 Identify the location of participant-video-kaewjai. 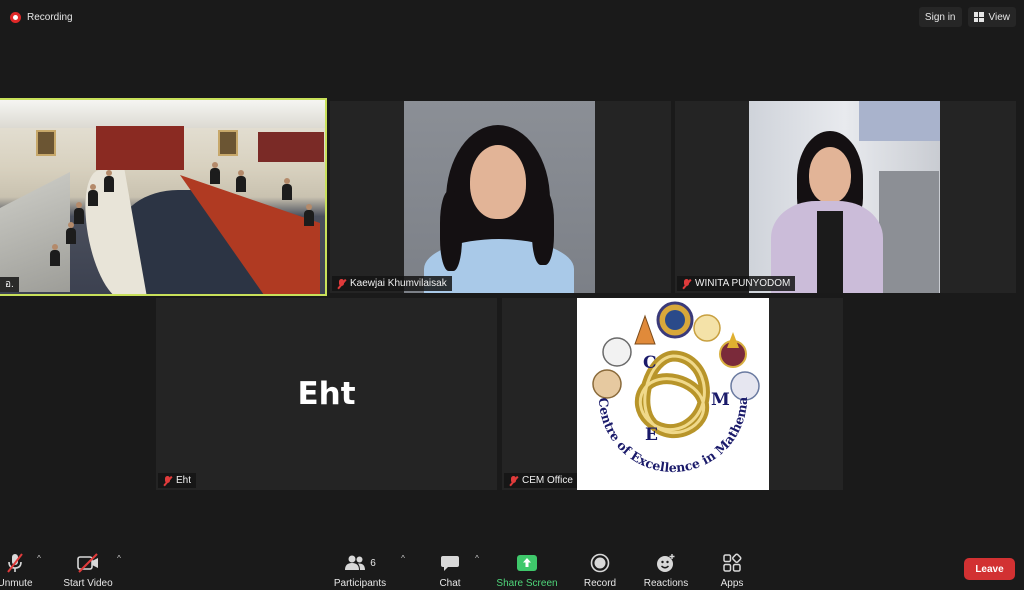
(499, 197).